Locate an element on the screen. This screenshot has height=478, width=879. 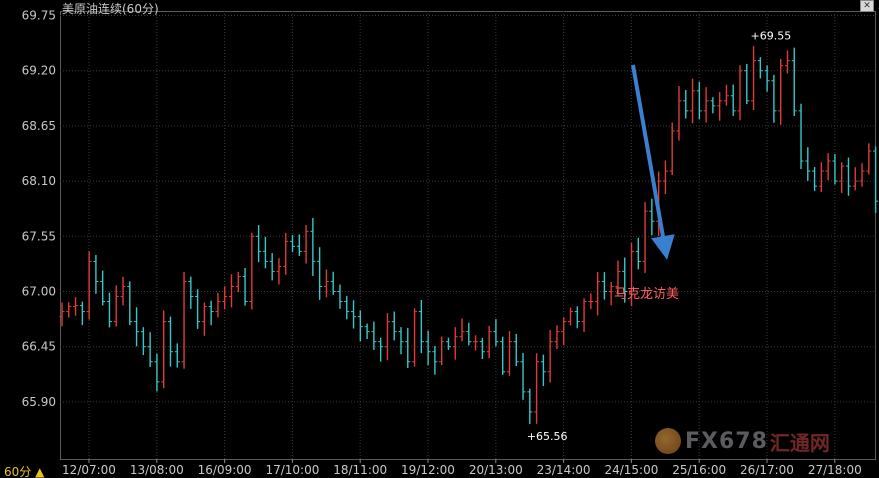
x-tick-label: 27/18:00 is located at coordinates (835, 470).